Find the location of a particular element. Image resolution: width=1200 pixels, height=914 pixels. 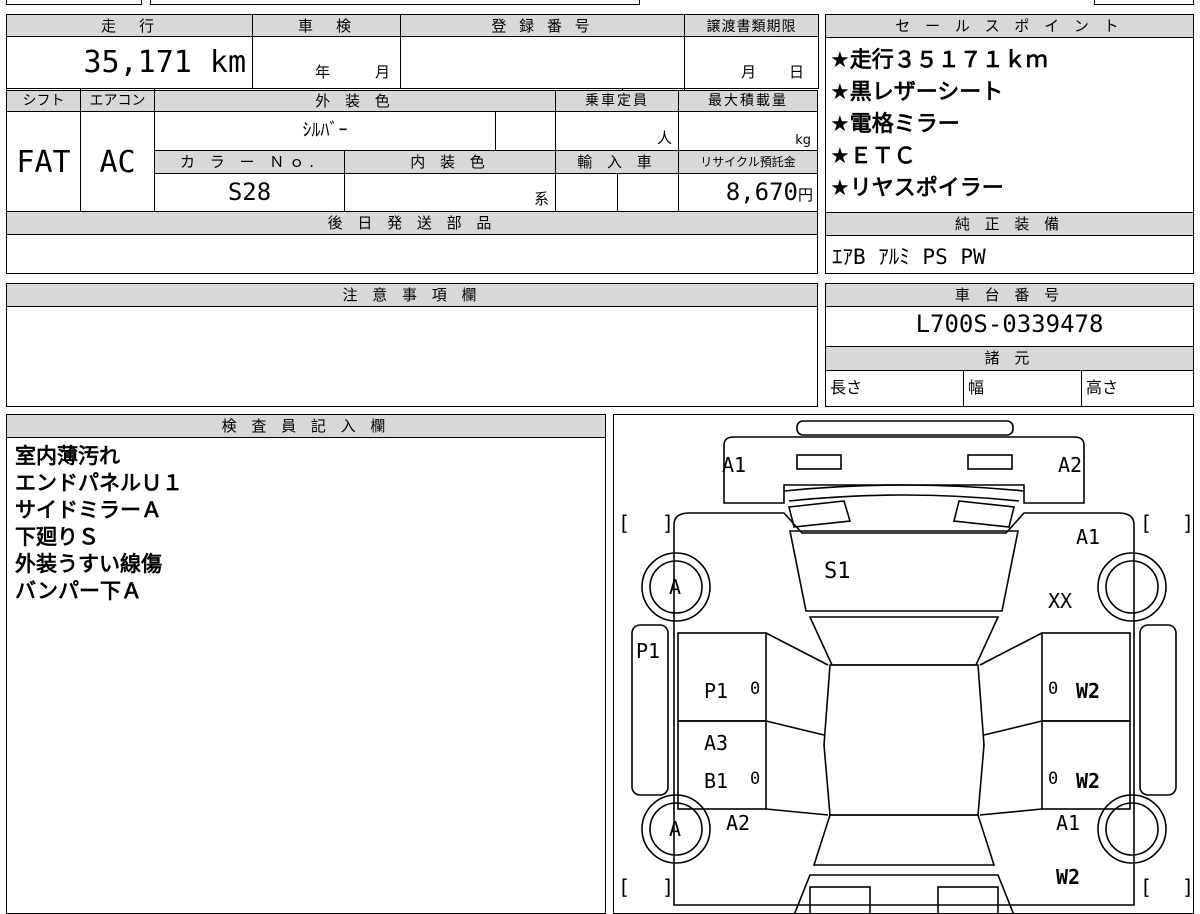

ext-color-extra is located at coordinates (525, 131).